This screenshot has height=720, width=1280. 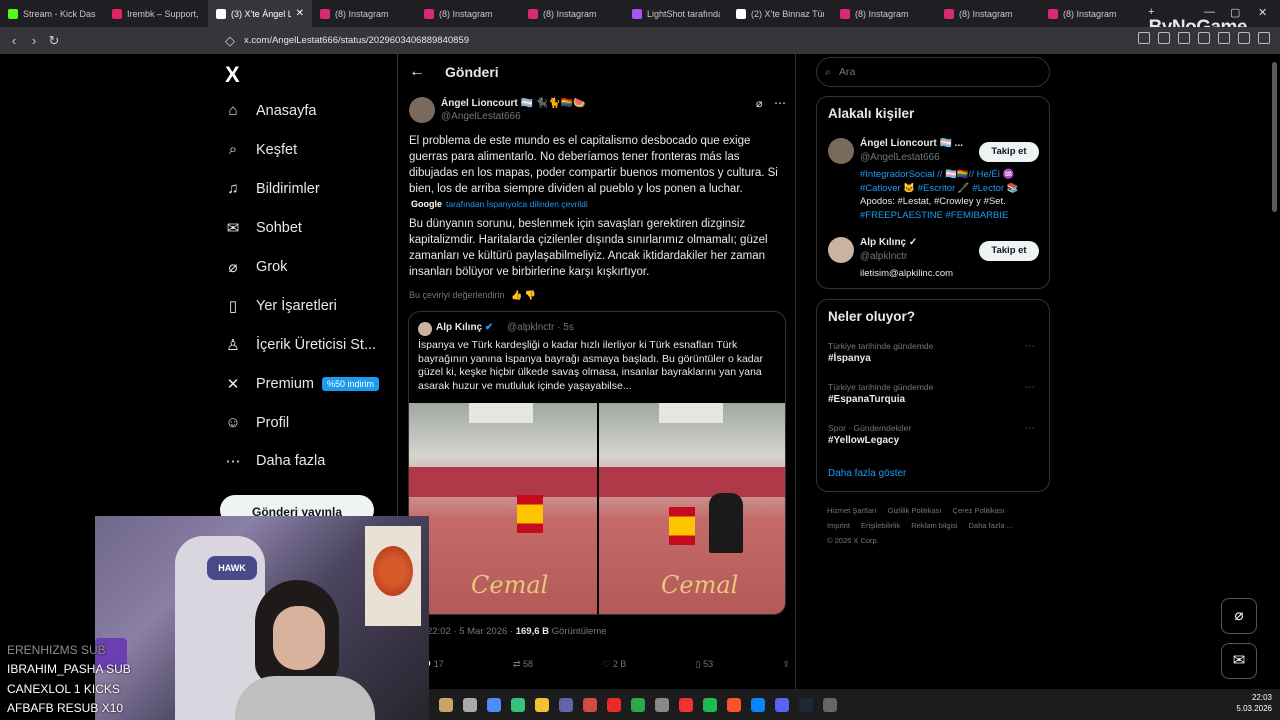 I want to click on reload-icon: ↻, so click(x=54, y=41).